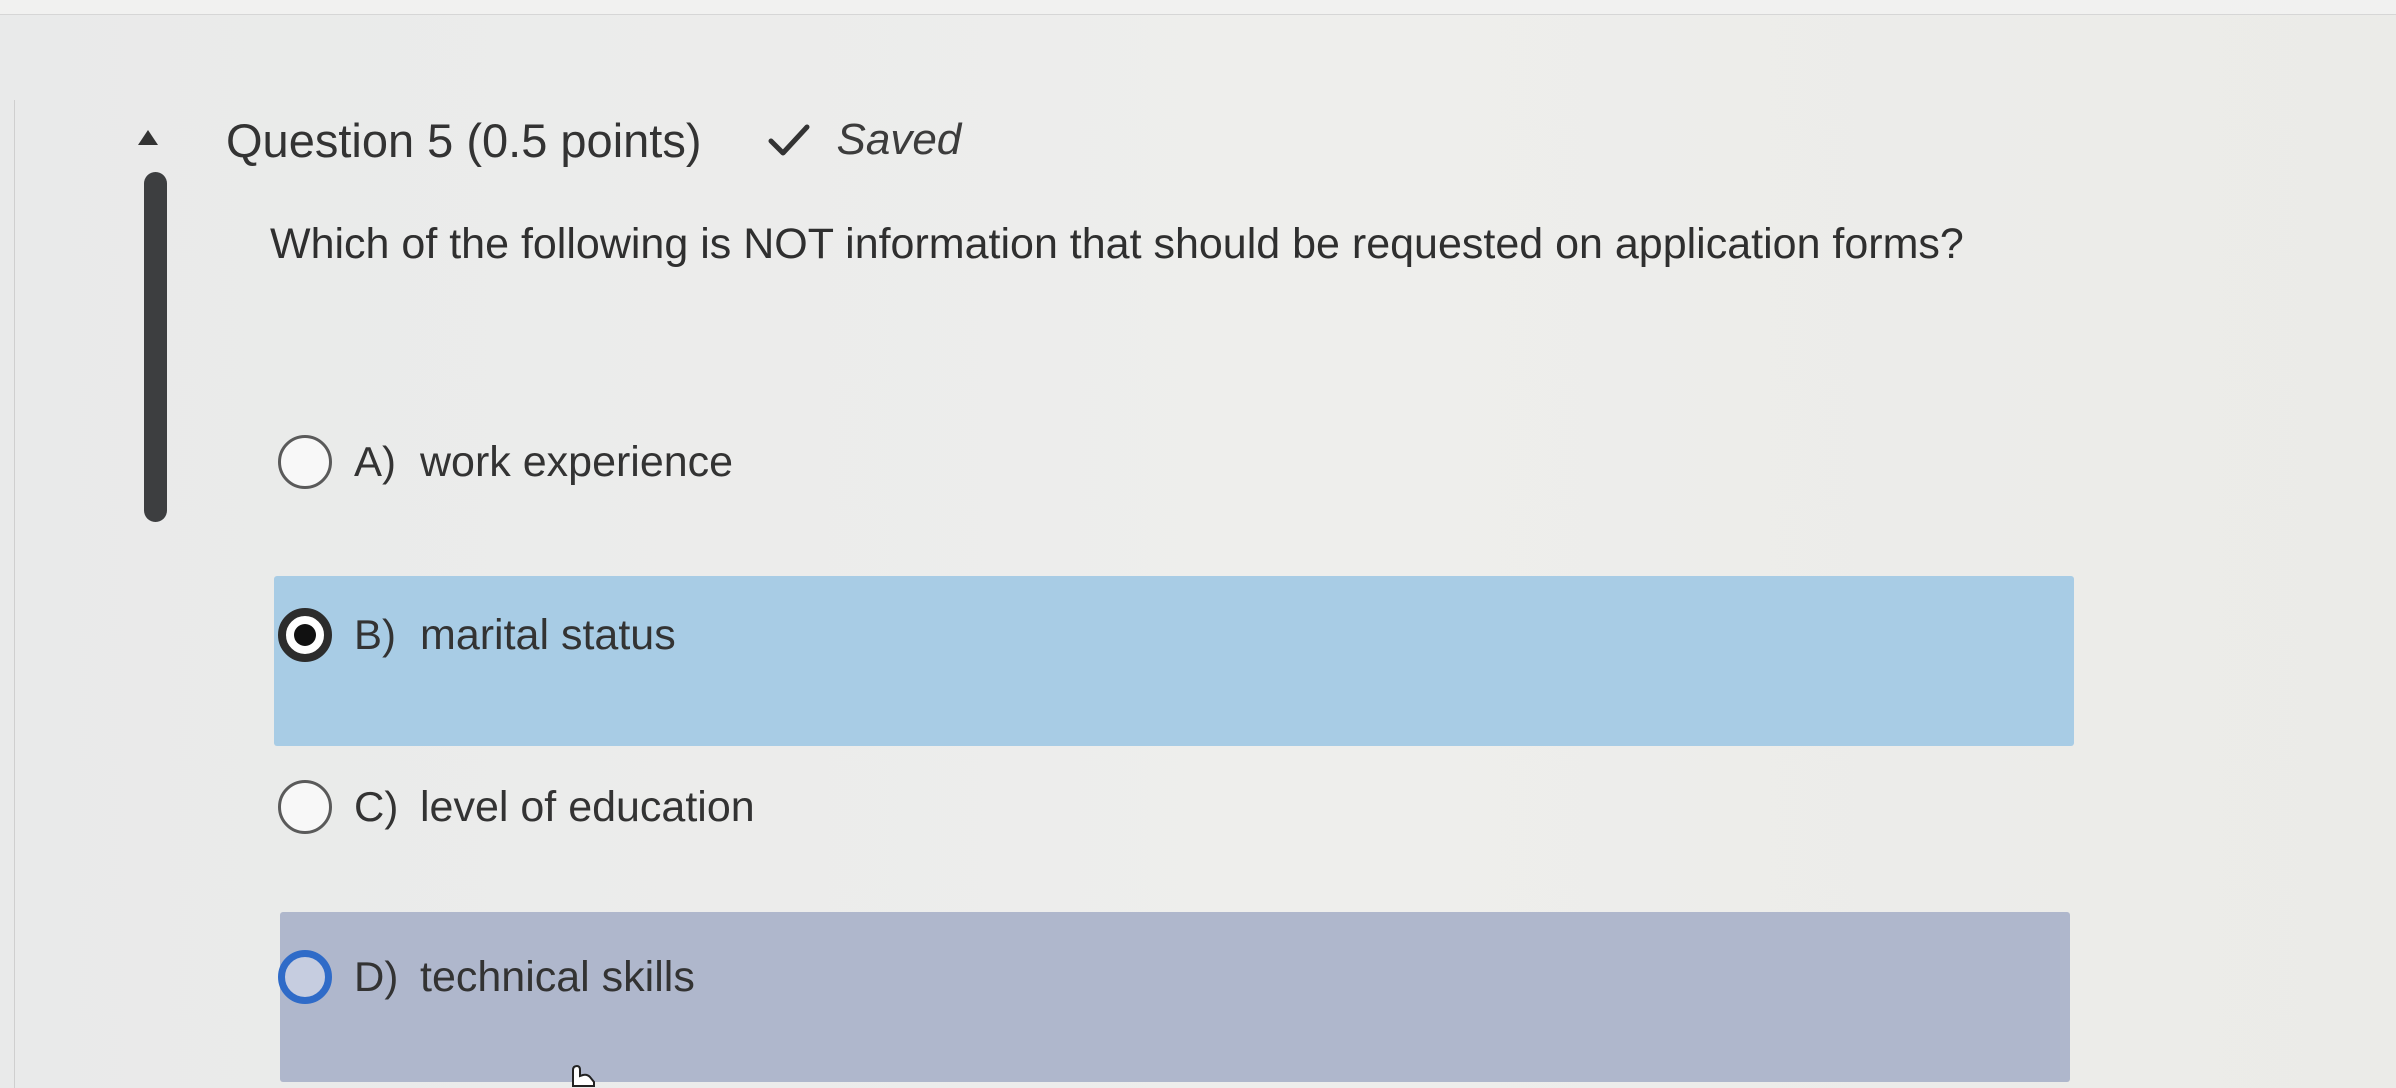 The width and height of the screenshot is (2396, 1088). I want to click on radio-button-a, so click(305, 462).